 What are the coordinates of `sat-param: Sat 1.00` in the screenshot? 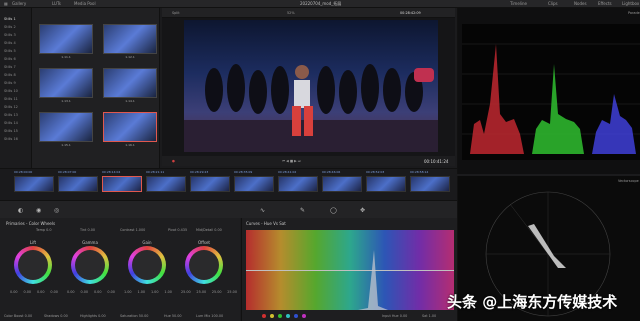 It's located at (429, 316).